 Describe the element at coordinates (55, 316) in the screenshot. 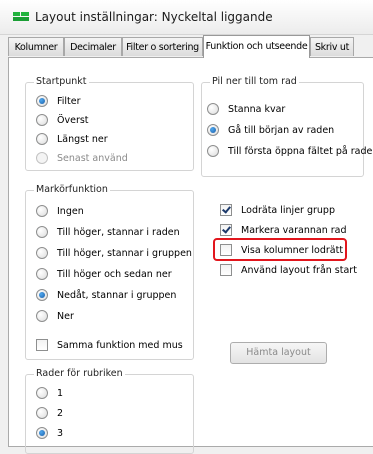

I see `radio-ner: Ner` at that location.